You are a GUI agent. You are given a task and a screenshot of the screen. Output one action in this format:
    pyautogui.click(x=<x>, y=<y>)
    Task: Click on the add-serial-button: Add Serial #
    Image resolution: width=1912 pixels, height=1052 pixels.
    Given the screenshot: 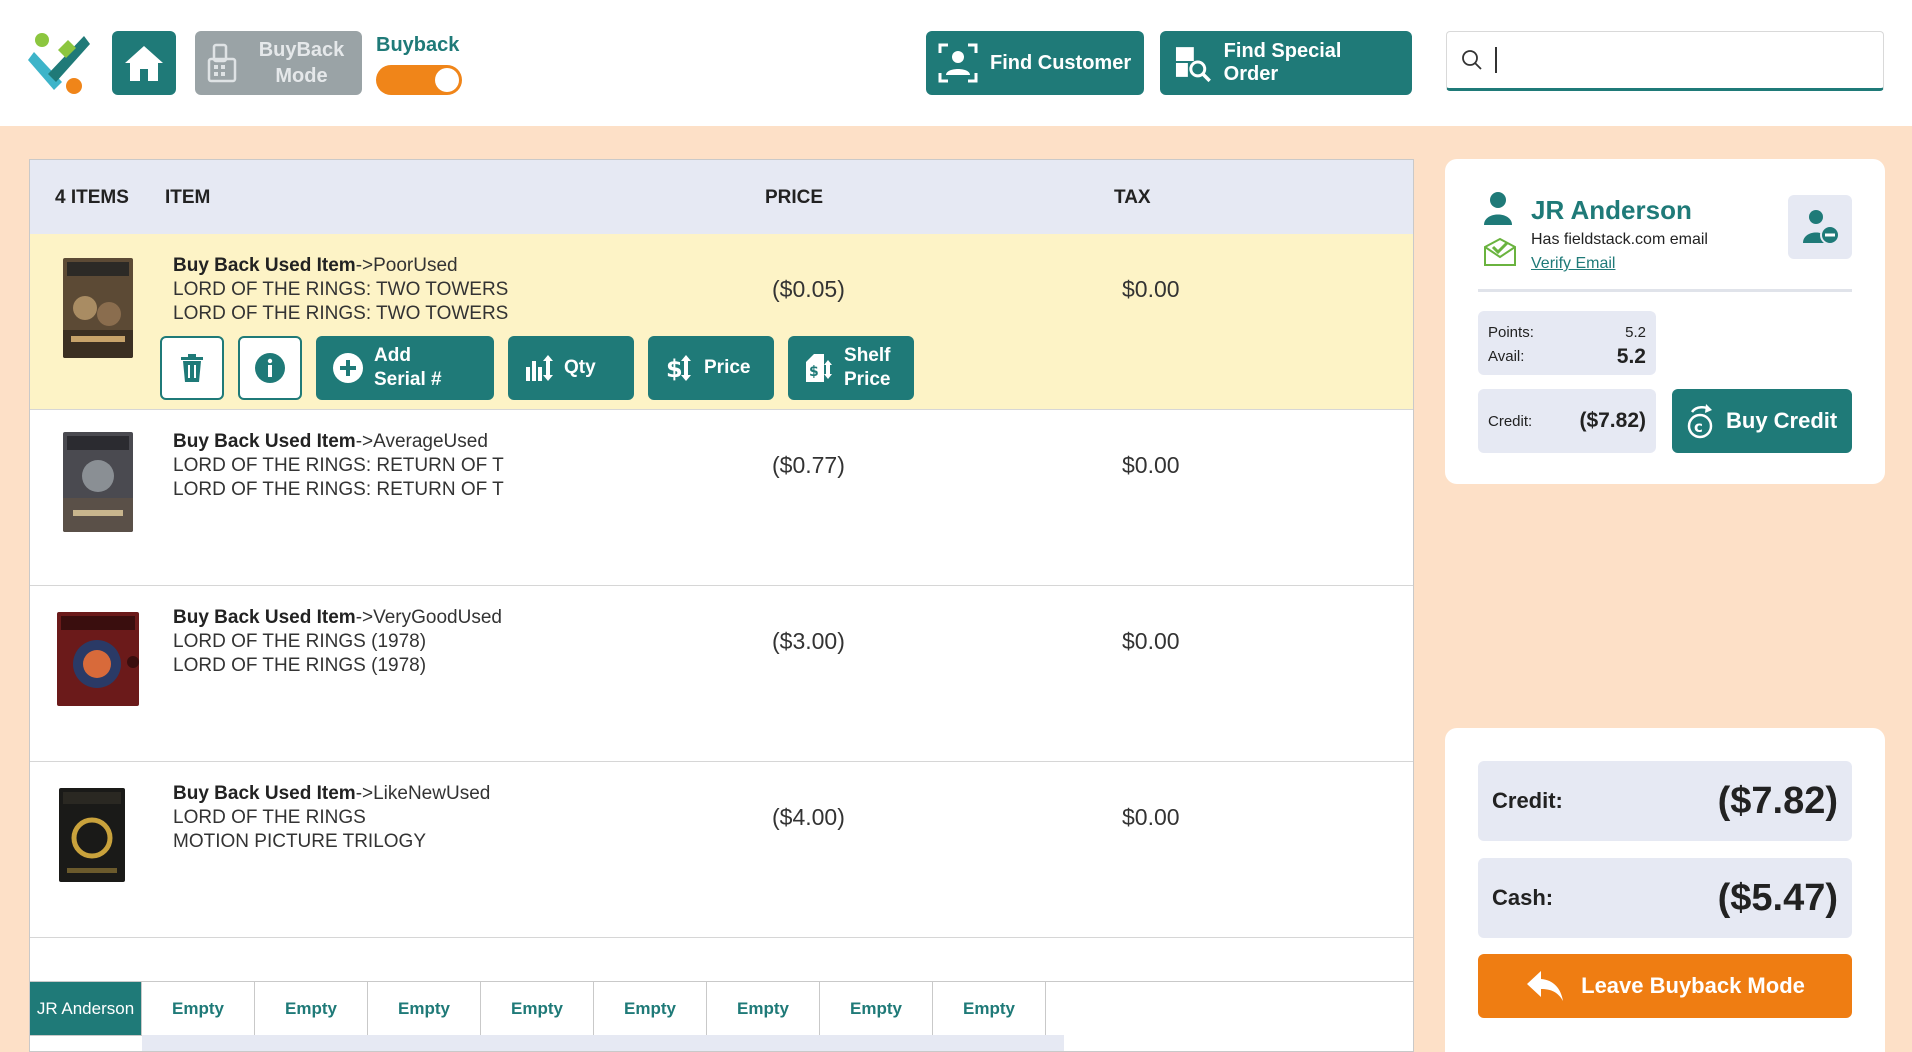 What is the action you would take?
    pyautogui.click(x=405, y=368)
    